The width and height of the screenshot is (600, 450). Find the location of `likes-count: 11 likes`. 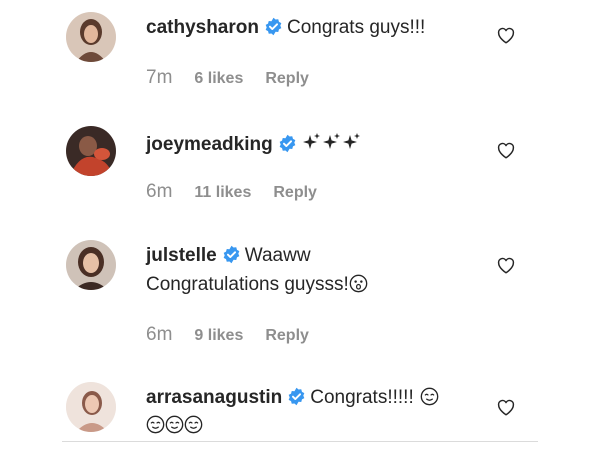

likes-count: 11 likes is located at coordinates (222, 192).